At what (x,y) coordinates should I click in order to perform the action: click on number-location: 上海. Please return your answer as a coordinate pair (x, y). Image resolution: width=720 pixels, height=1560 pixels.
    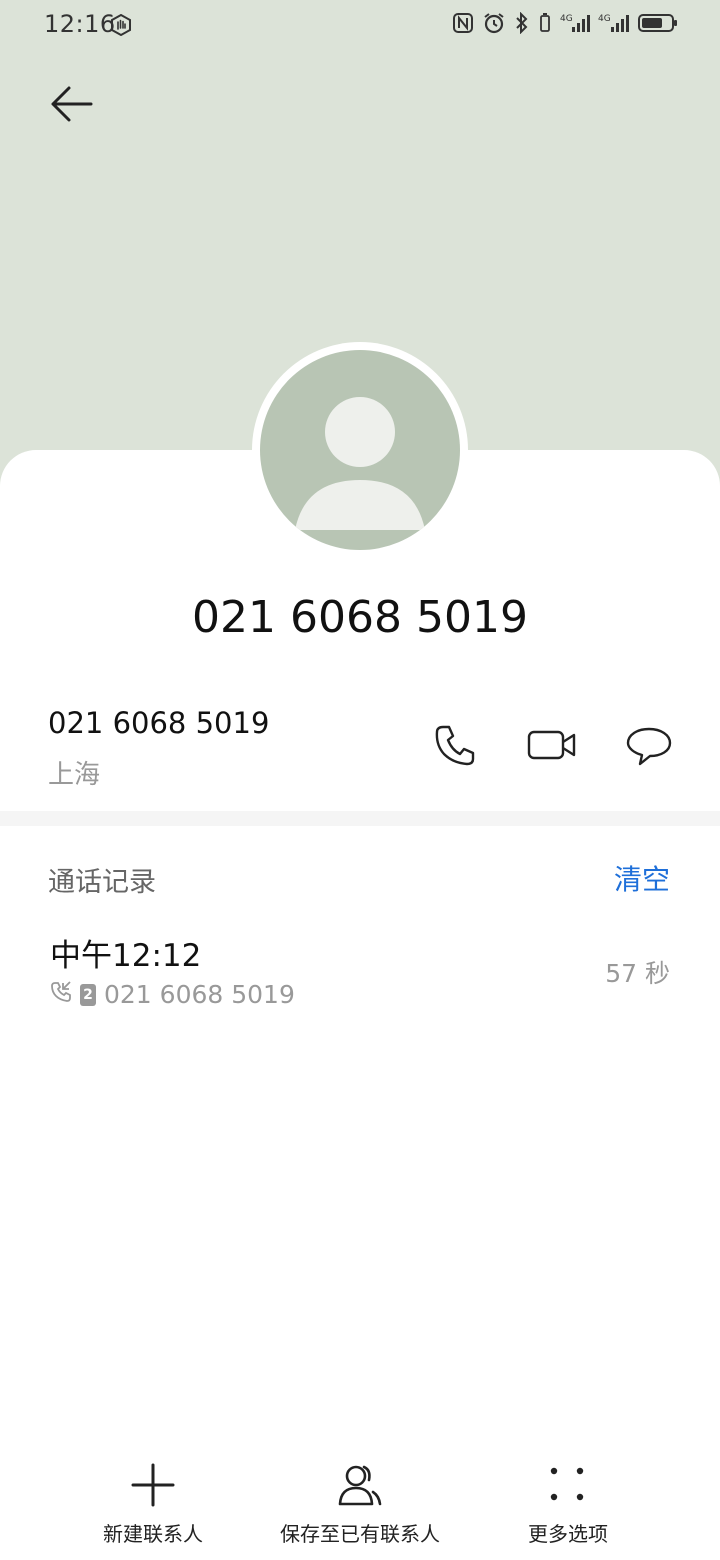
    Looking at the image, I should click on (74, 775).